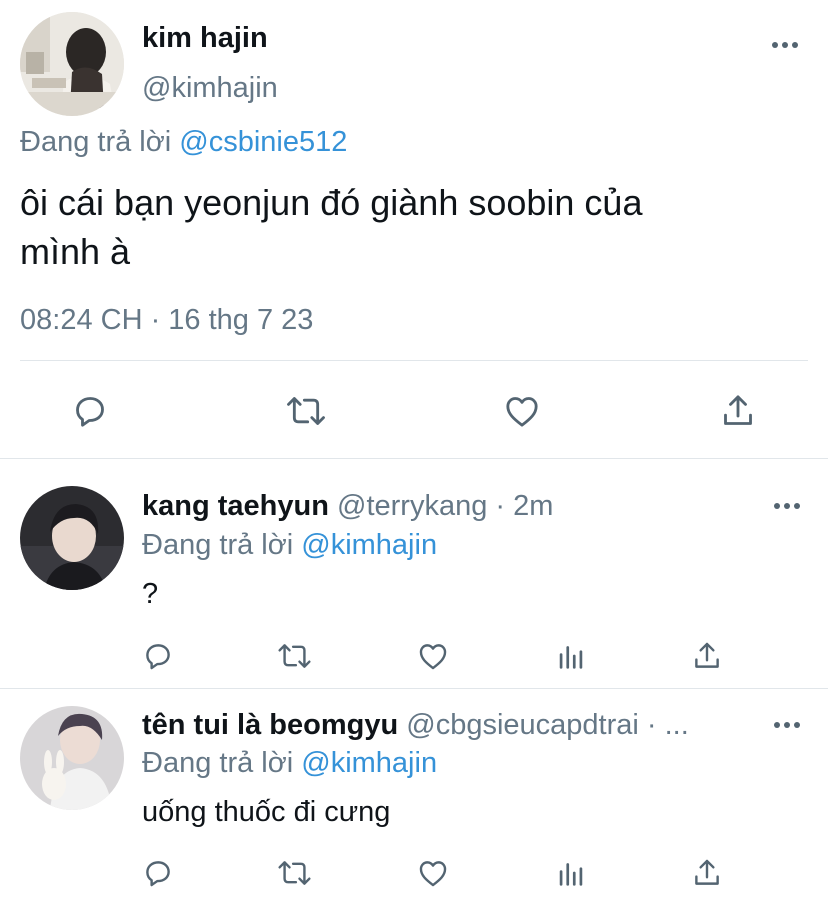 The height and width of the screenshot is (903, 828). What do you see at coordinates (72, 758) in the screenshot?
I see `avatar-beomgyu` at bounding box center [72, 758].